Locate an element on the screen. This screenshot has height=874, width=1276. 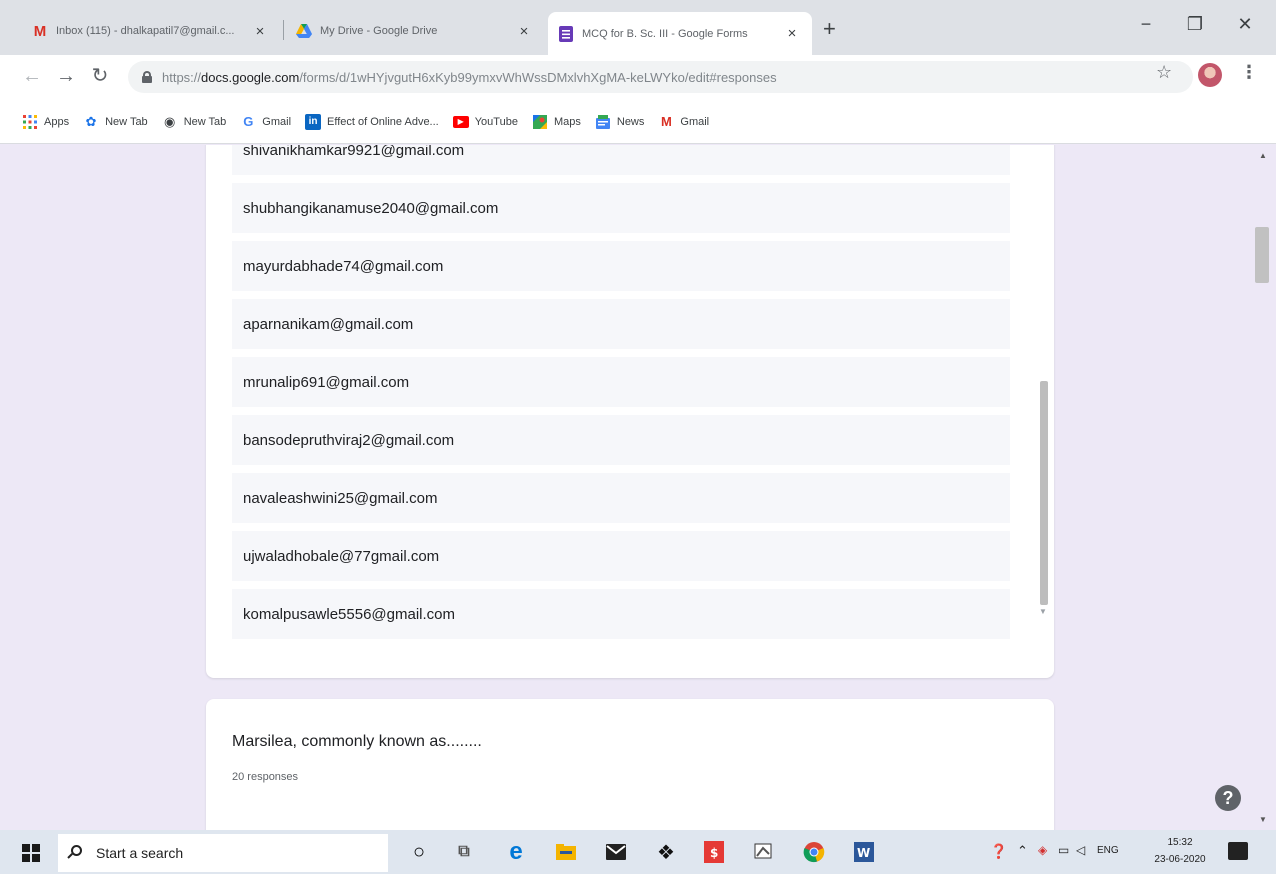
response-row: mayurdabhade74@gmail.com is located at coordinates (621, 266).